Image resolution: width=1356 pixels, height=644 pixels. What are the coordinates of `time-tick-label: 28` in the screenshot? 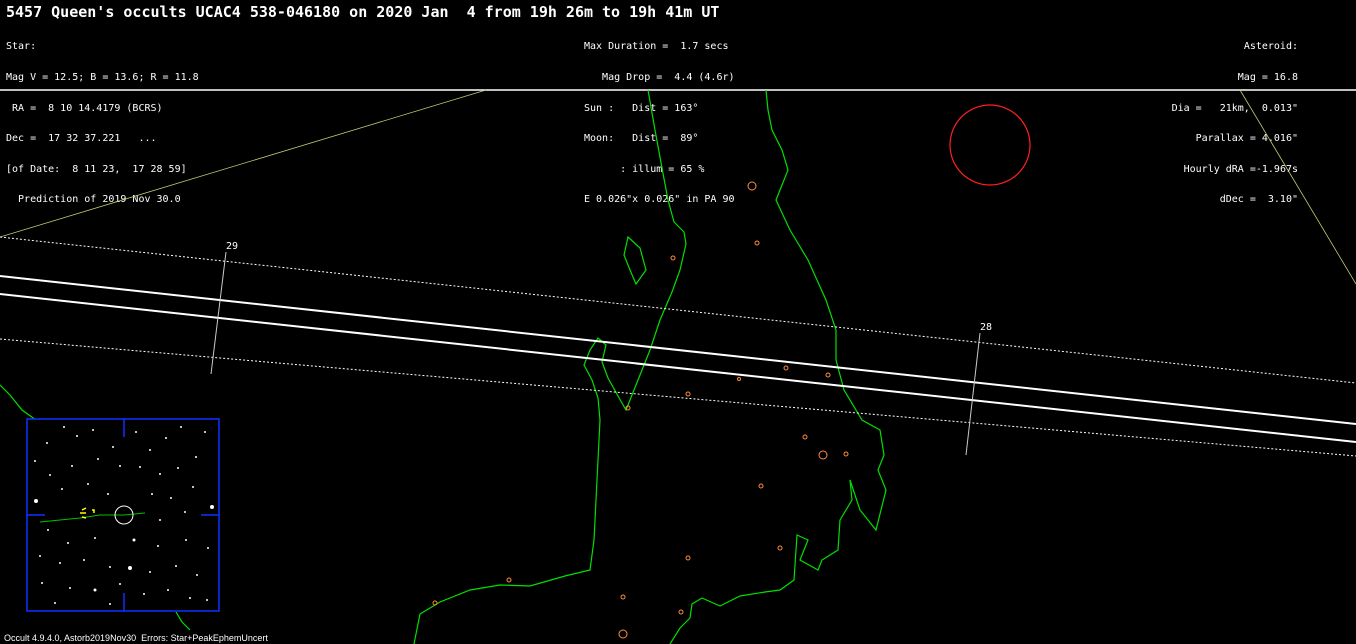 It's located at (986, 327).